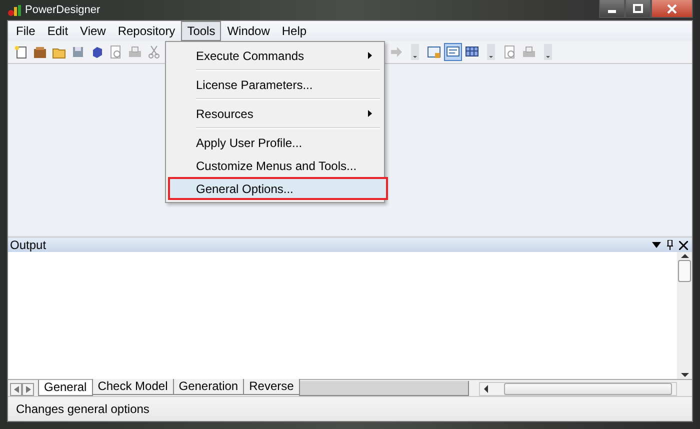 This screenshot has height=429, width=700. Describe the element at coordinates (396, 52) in the screenshot. I see `arrow-icon` at that location.